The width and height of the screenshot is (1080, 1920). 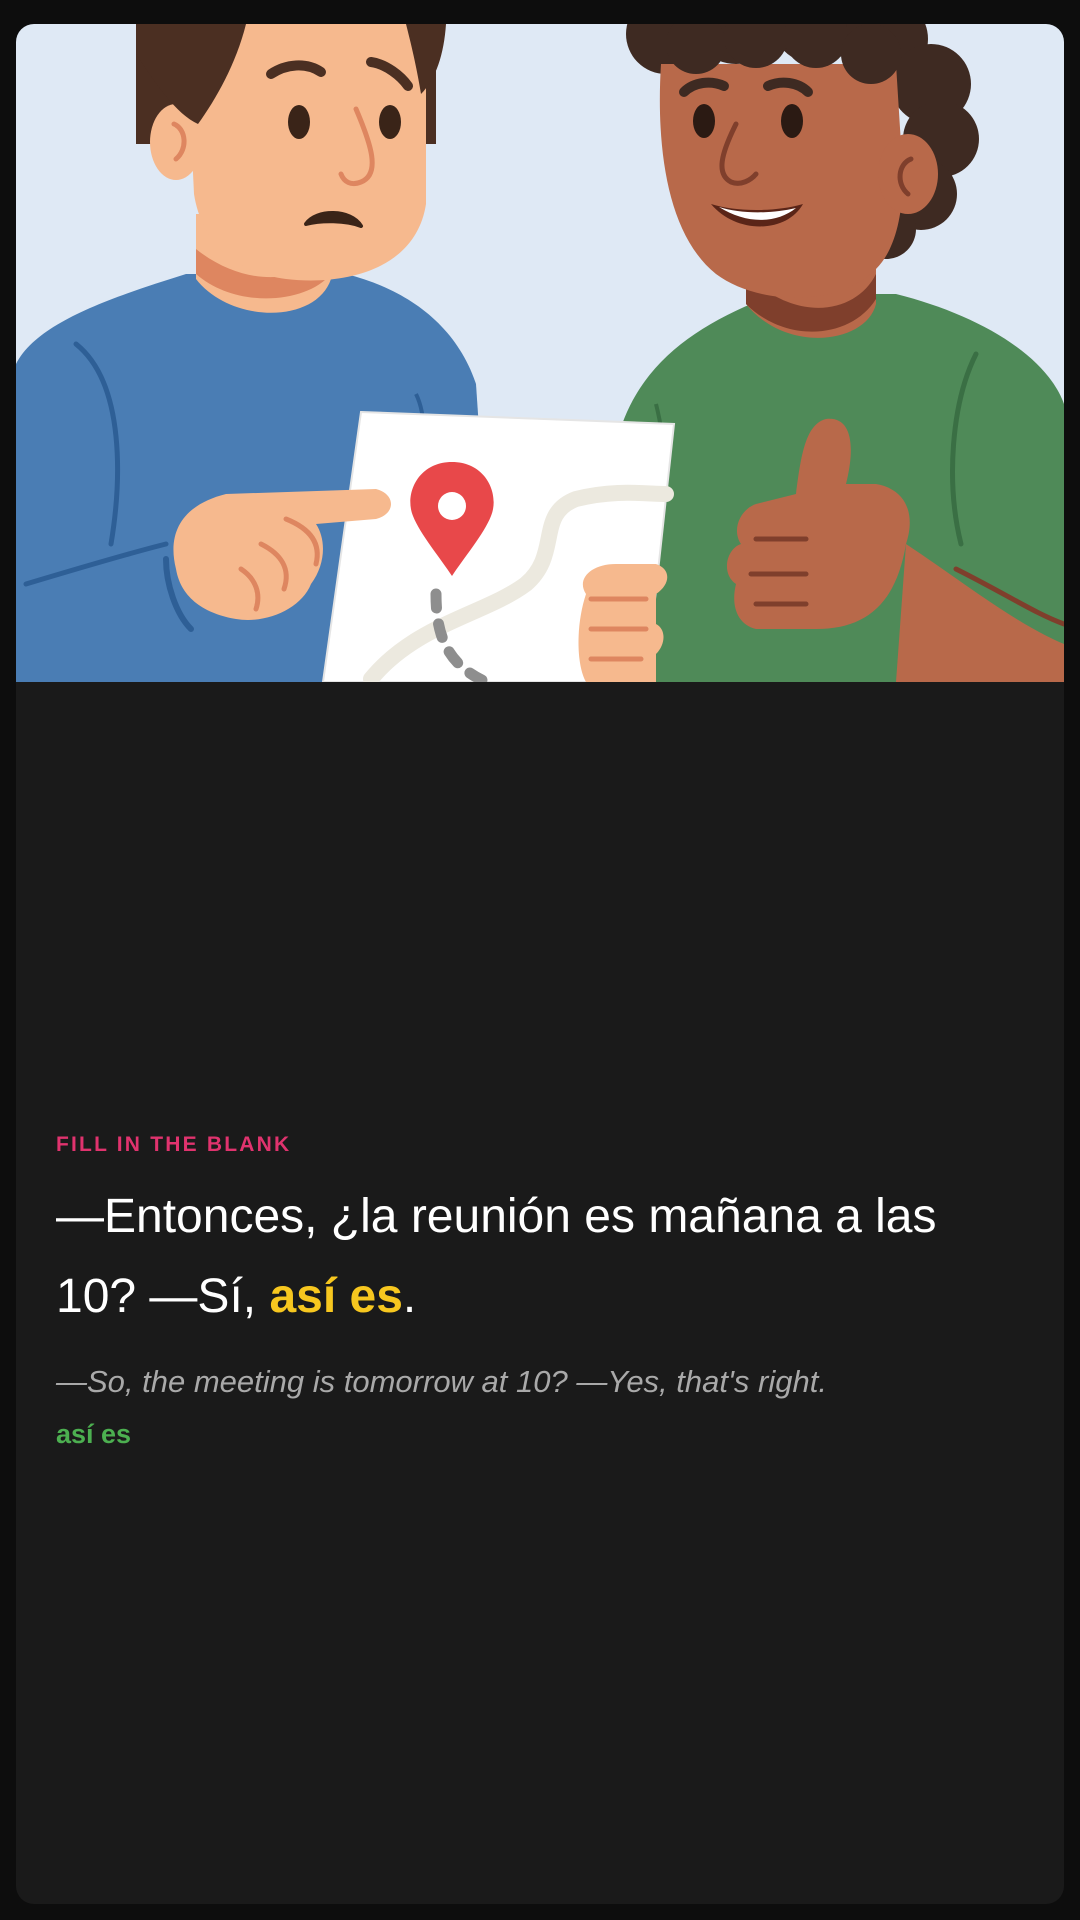 I want to click on exercise-type-label: FILL IN THE BLANK, so click(x=174, y=1144).